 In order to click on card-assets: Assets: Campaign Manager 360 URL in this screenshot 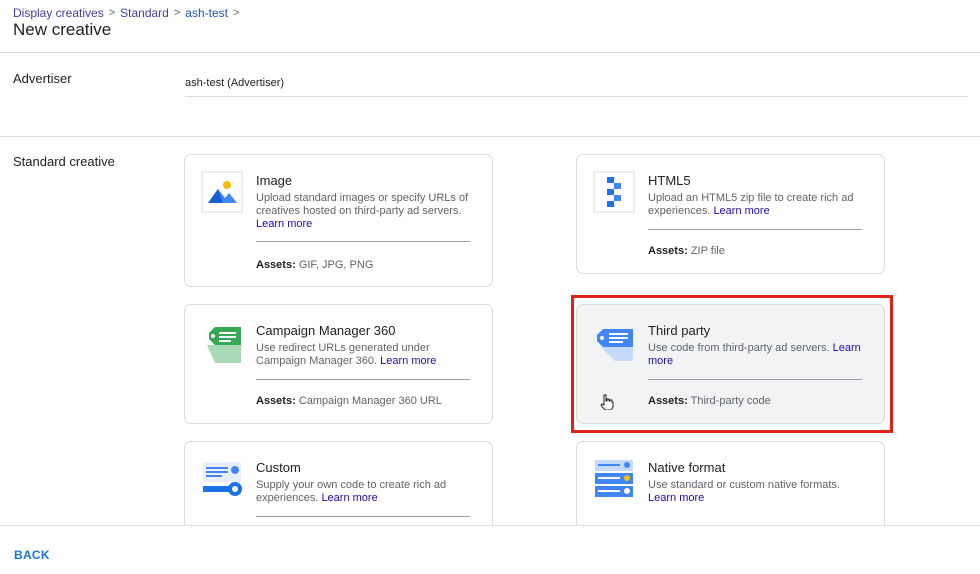, I will do `click(349, 401)`.